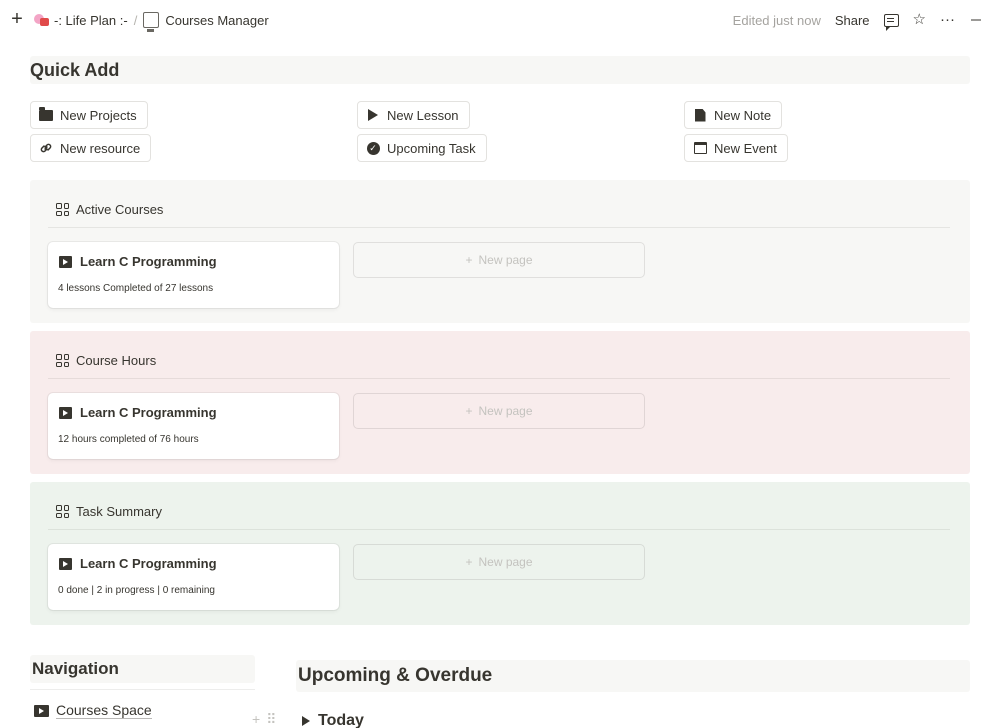  Describe the element at coordinates (75, 70) in the screenshot. I see `quick-add-title: Quick Add` at that location.